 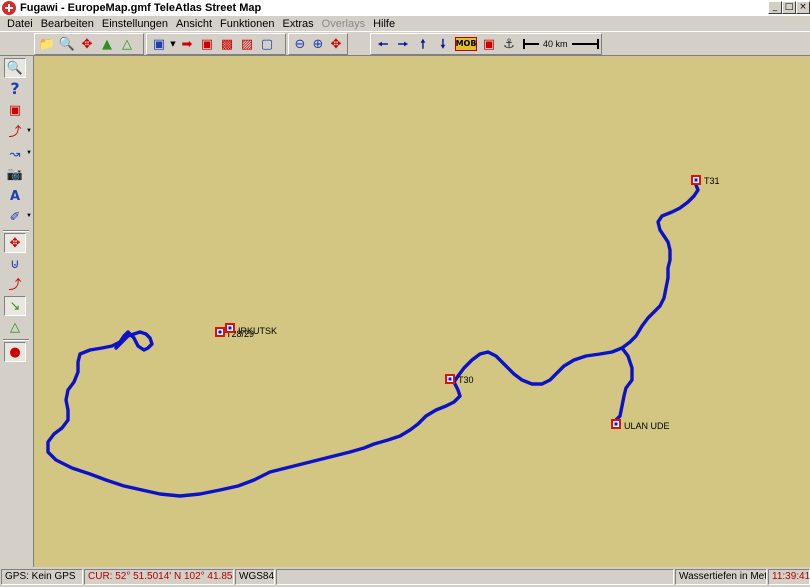 What do you see at coordinates (267, 44) in the screenshot?
I see `fullscreen-icon: ▢` at bounding box center [267, 44].